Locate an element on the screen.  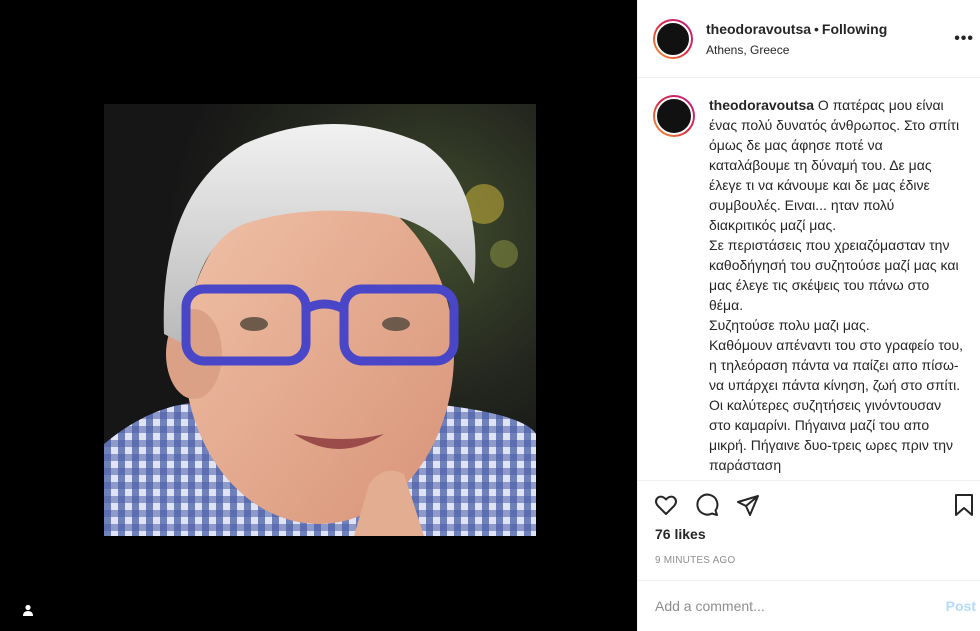
likes-count: 76 likes is located at coordinates (680, 534).